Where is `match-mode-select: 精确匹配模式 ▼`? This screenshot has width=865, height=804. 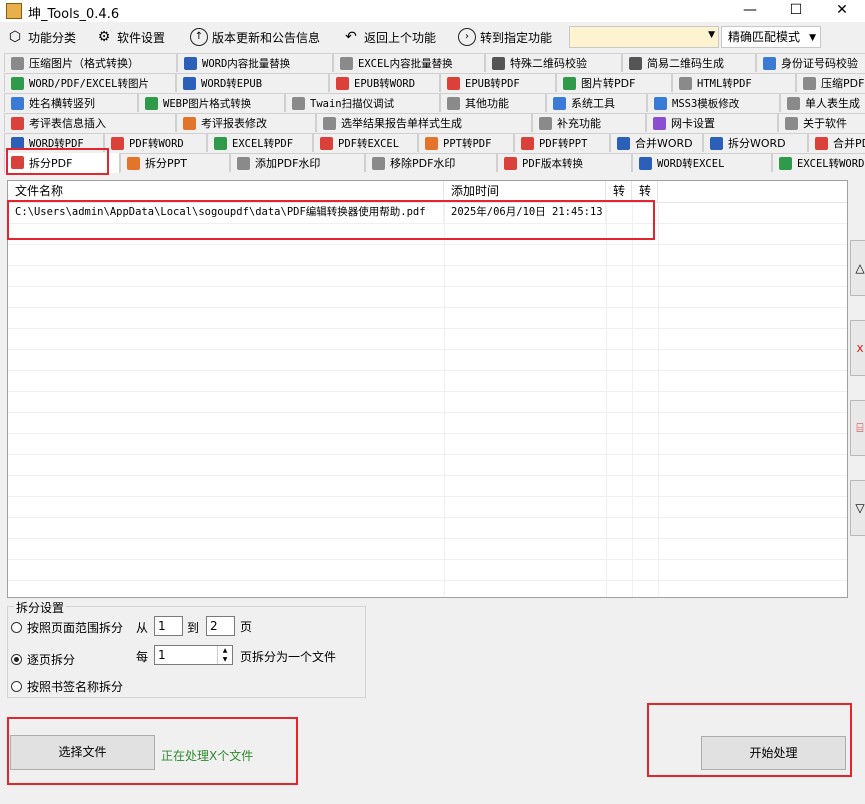 match-mode-select: 精确匹配模式 ▼ is located at coordinates (771, 37).